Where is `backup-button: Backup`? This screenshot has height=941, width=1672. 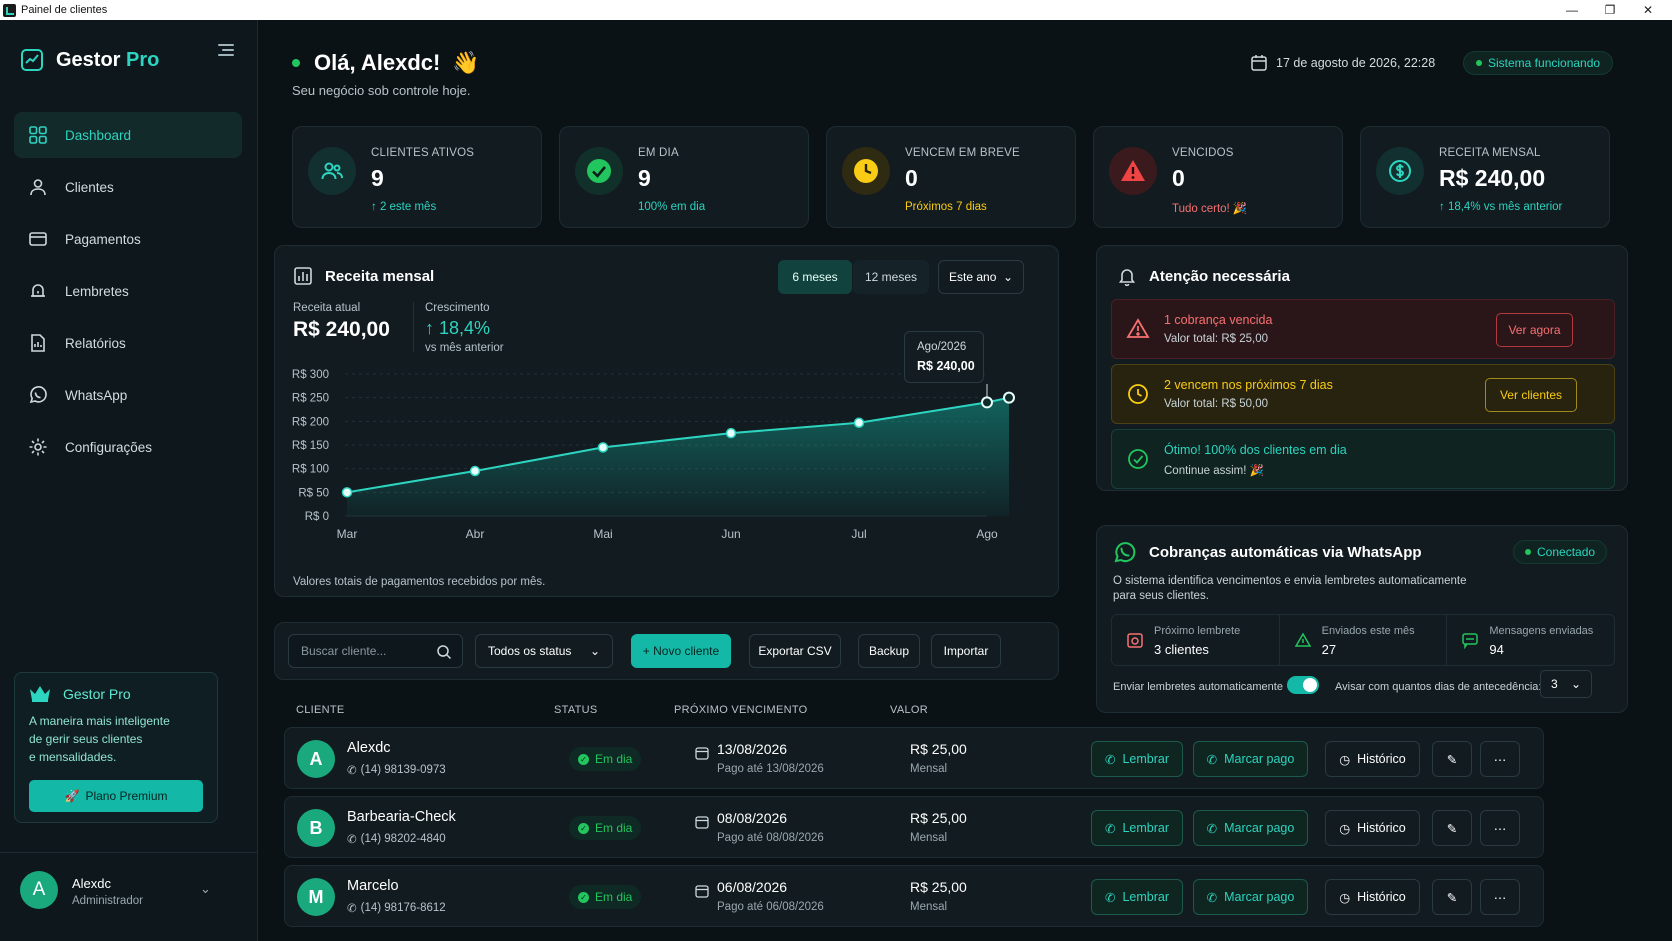 backup-button: Backup is located at coordinates (889, 651).